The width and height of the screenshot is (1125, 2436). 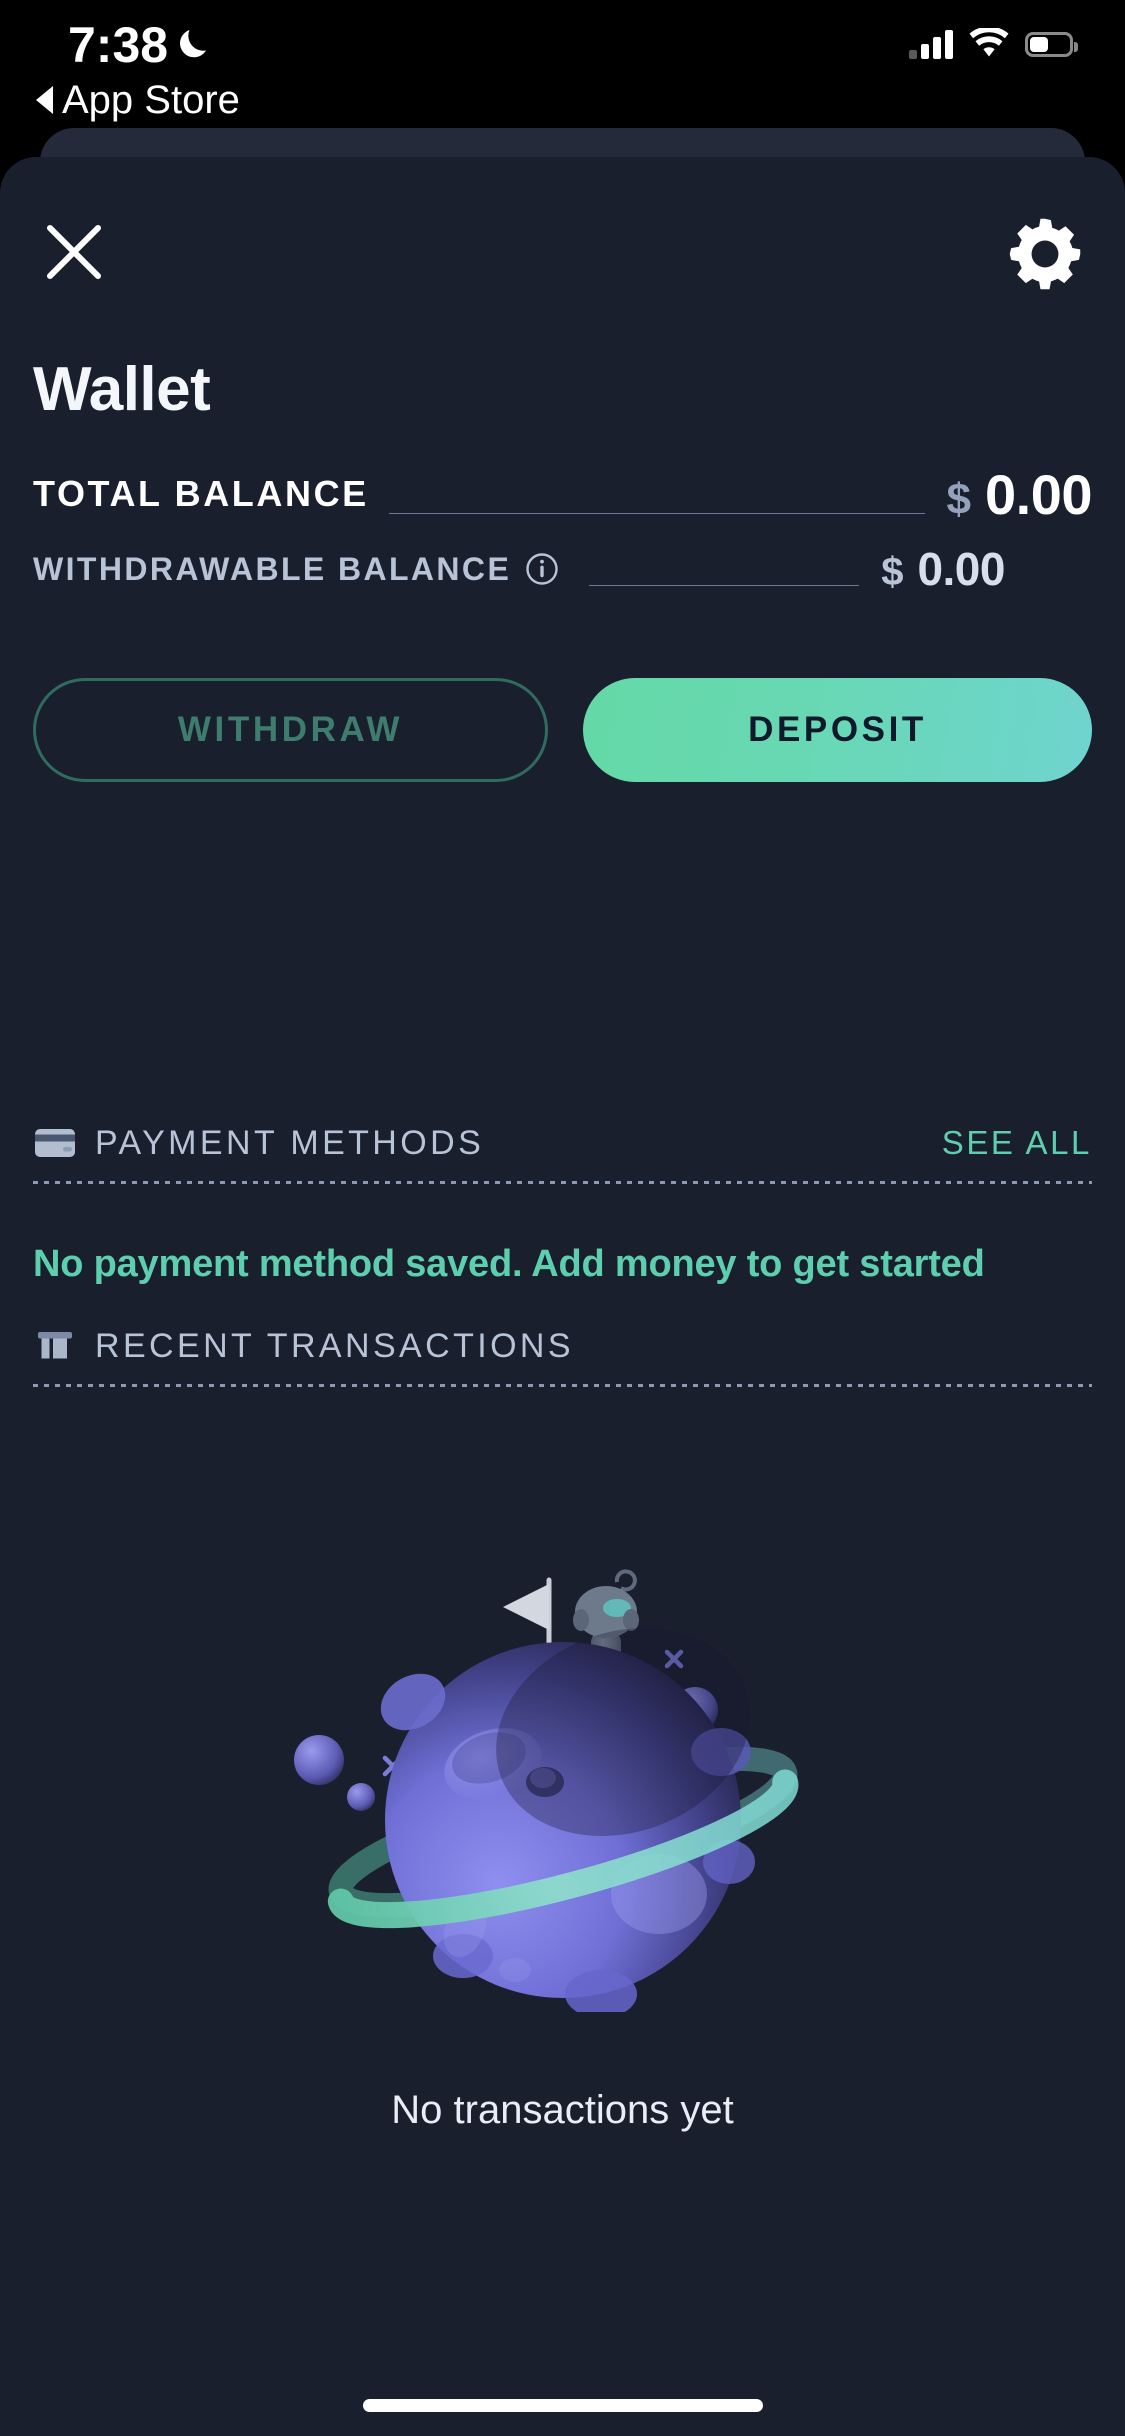 I want to click on withdrawable-balance-value: 0.00, so click(x=961, y=569).